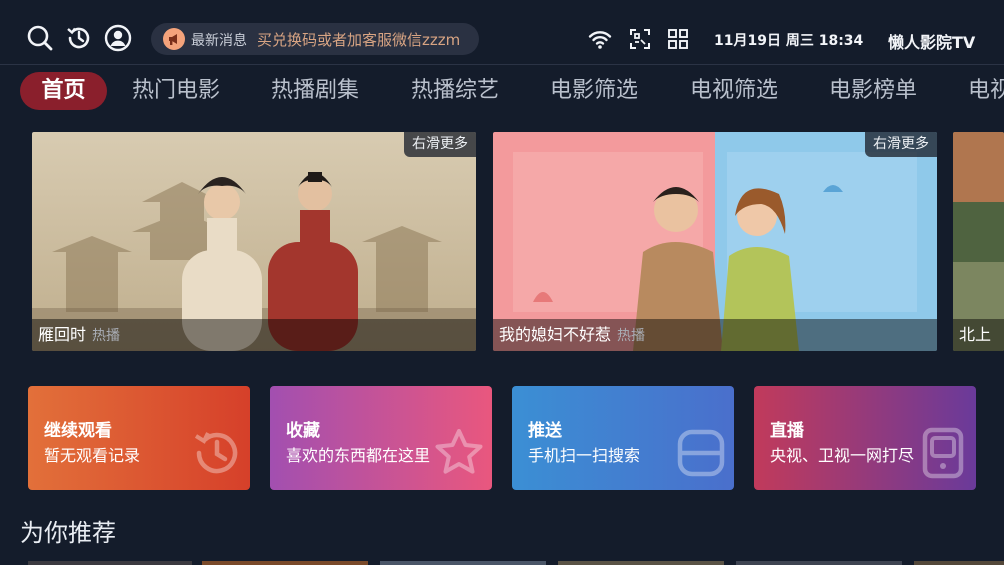  Describe the element at coordinates (139, 438) in the screenshot. I see `continue-watching-card: 继续观看 暂无观看记录` at that location.